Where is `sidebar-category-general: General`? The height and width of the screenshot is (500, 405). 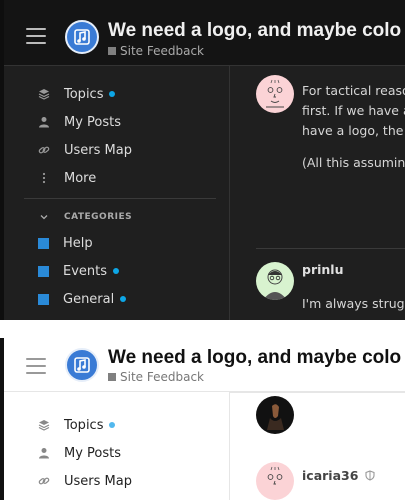
sidebar-category-general: General is located at coordinates (120, 299).